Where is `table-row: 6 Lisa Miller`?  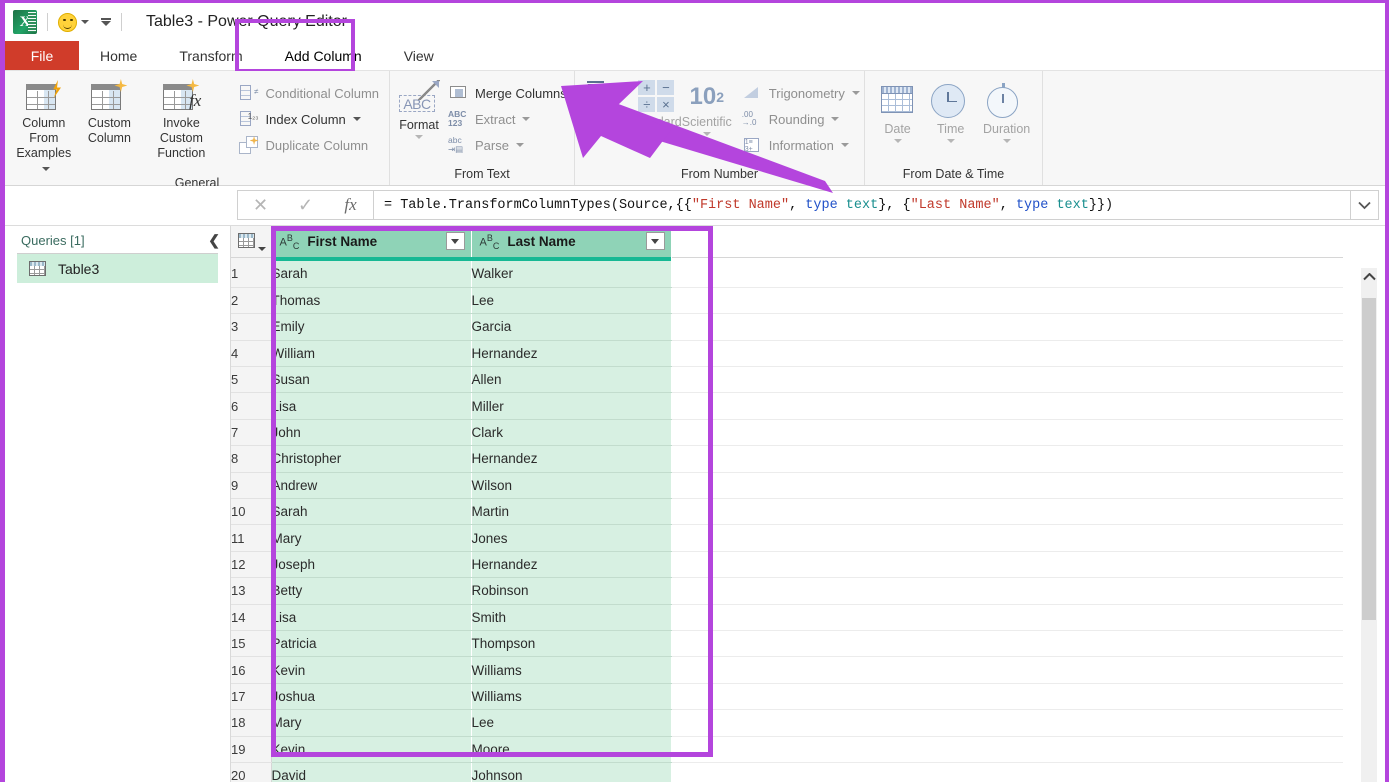 table-row: 6 Lisa Miller is located at coordinates (787, 406).